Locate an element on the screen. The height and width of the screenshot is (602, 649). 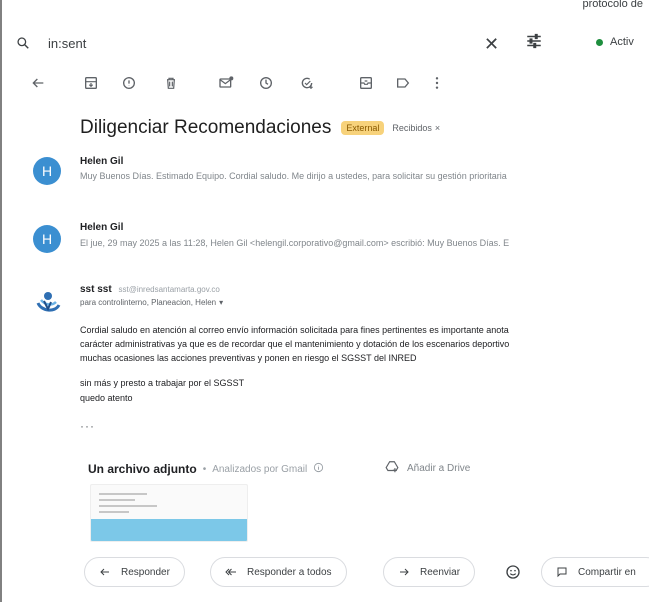
recipients-dropdown-icon: ▾ is located at coordinates (221, 302).